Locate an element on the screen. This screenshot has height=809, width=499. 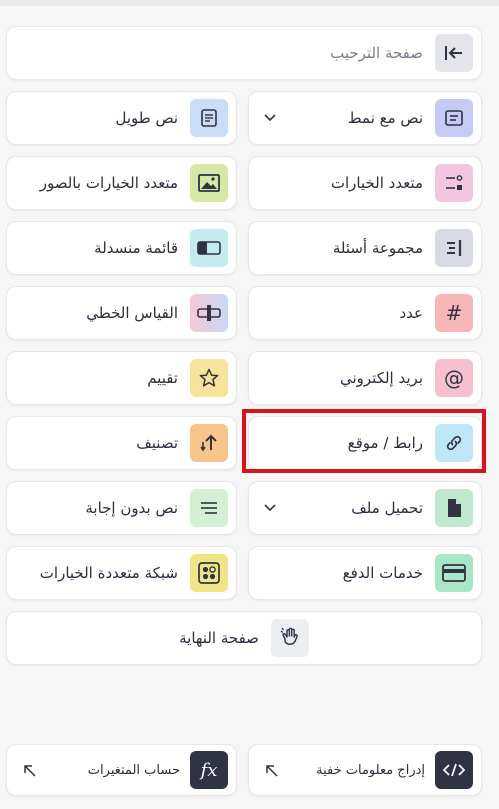
sort-icon is located at coordinates (209, 443).